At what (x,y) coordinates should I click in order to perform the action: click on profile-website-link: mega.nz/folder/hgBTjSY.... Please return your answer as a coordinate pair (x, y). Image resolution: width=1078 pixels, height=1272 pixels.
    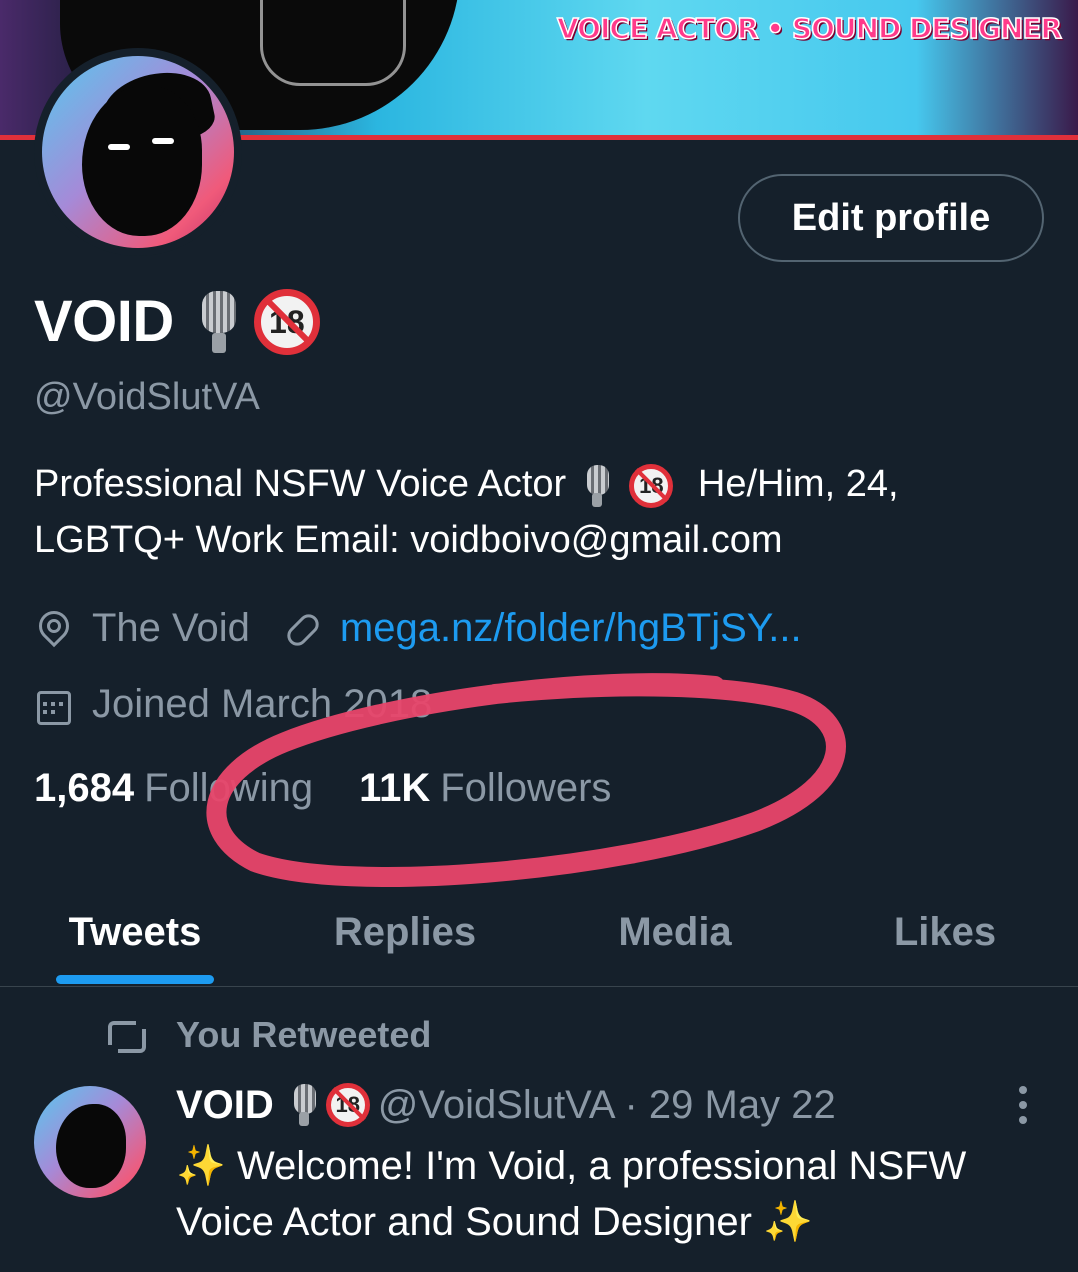
    Looking at the image, I should click on (571, 628).